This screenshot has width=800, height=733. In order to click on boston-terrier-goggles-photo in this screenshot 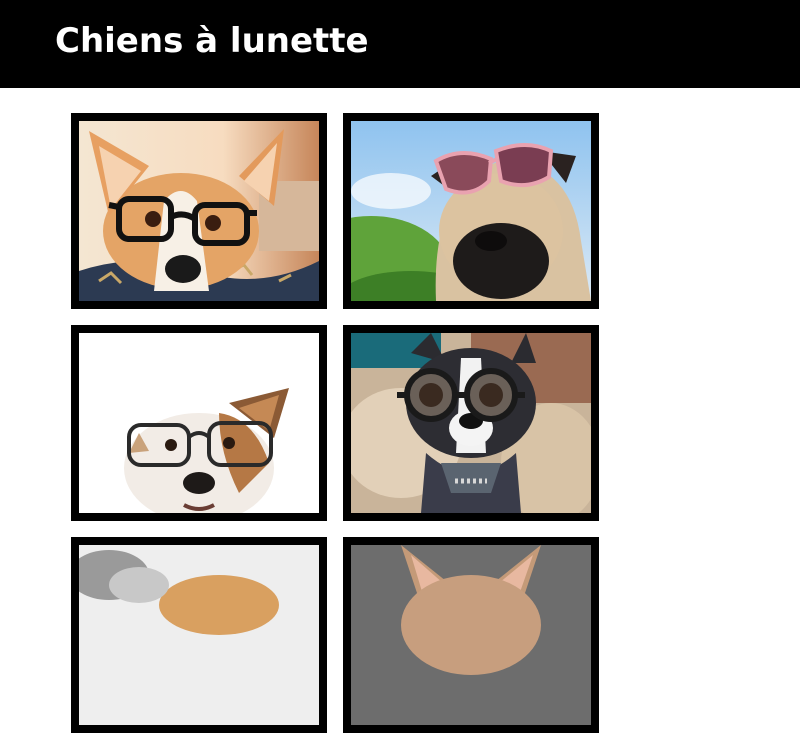, I will do `click(471, 423)`.